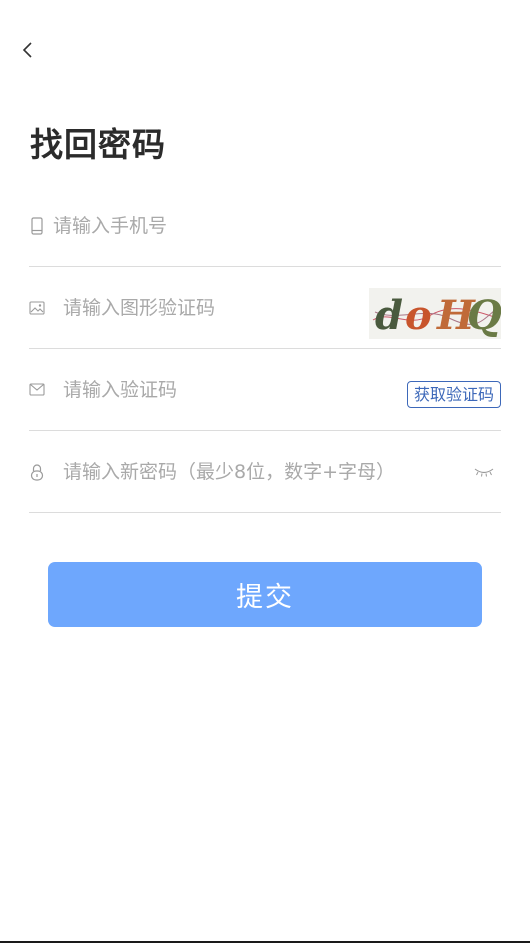  I want to click on chevron-left-icon, so click(28, 52).